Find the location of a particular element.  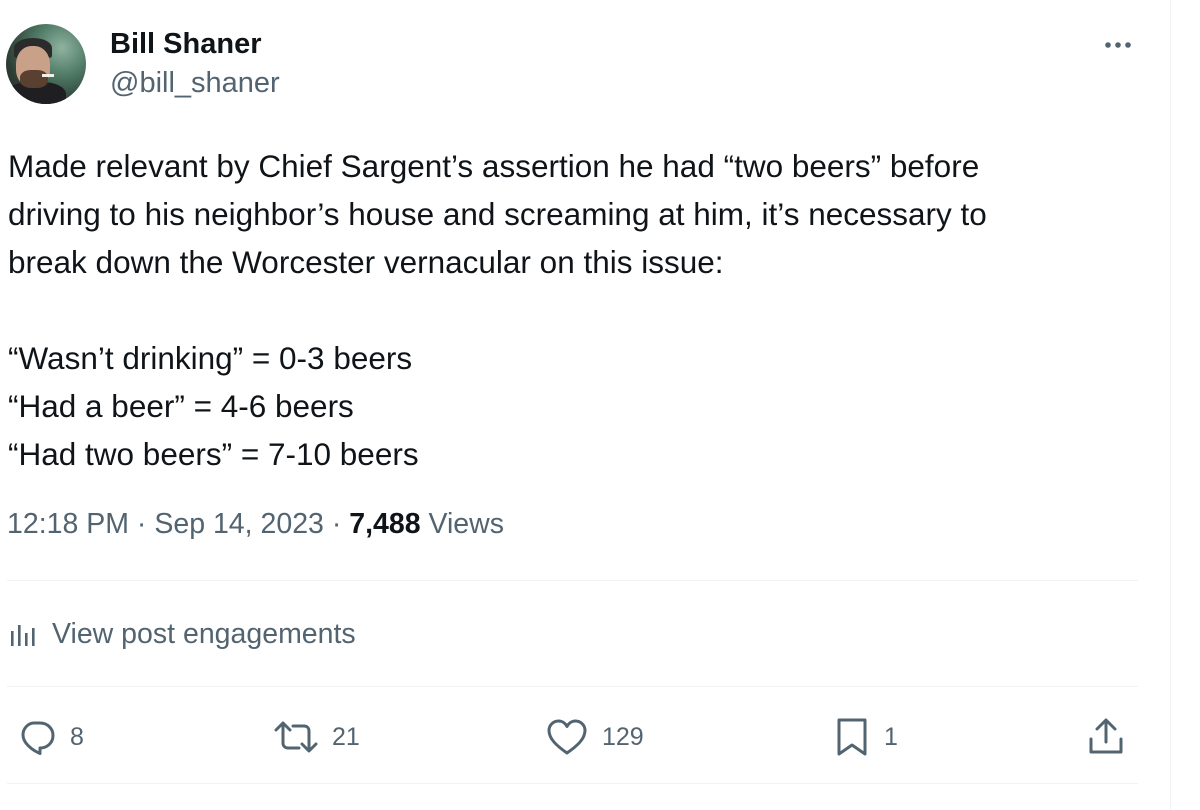

like-icon is located at coordinates (567, 737).